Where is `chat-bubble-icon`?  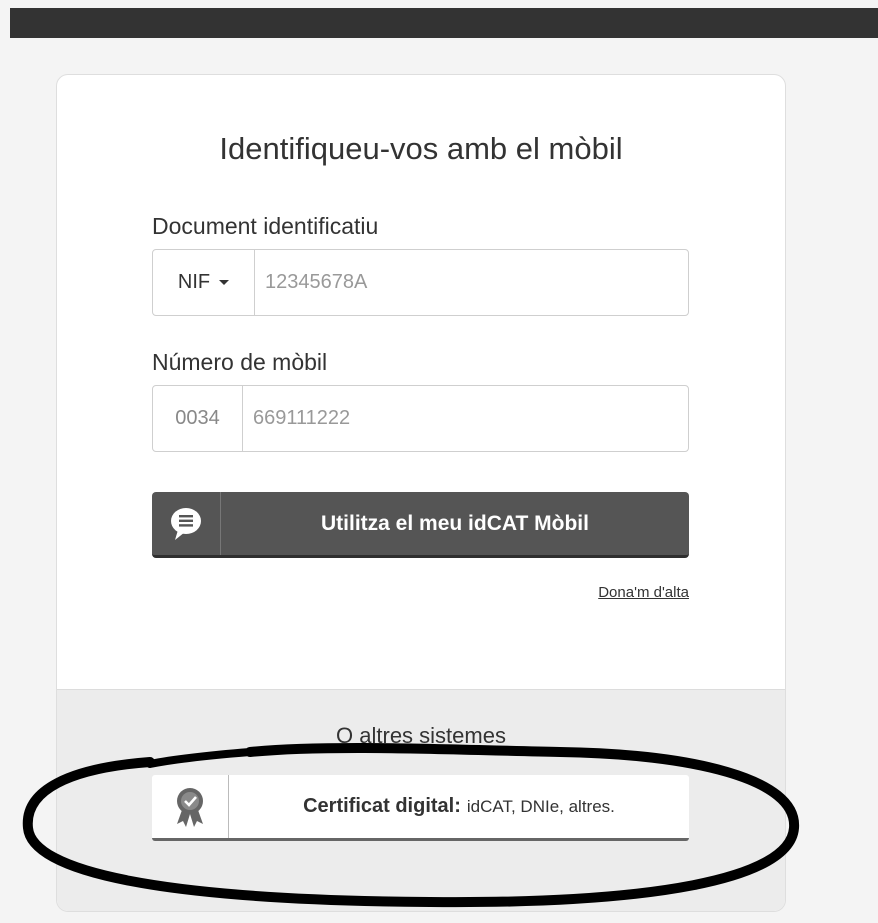
chat-bubble-icon is located at coordinates (186, 523).